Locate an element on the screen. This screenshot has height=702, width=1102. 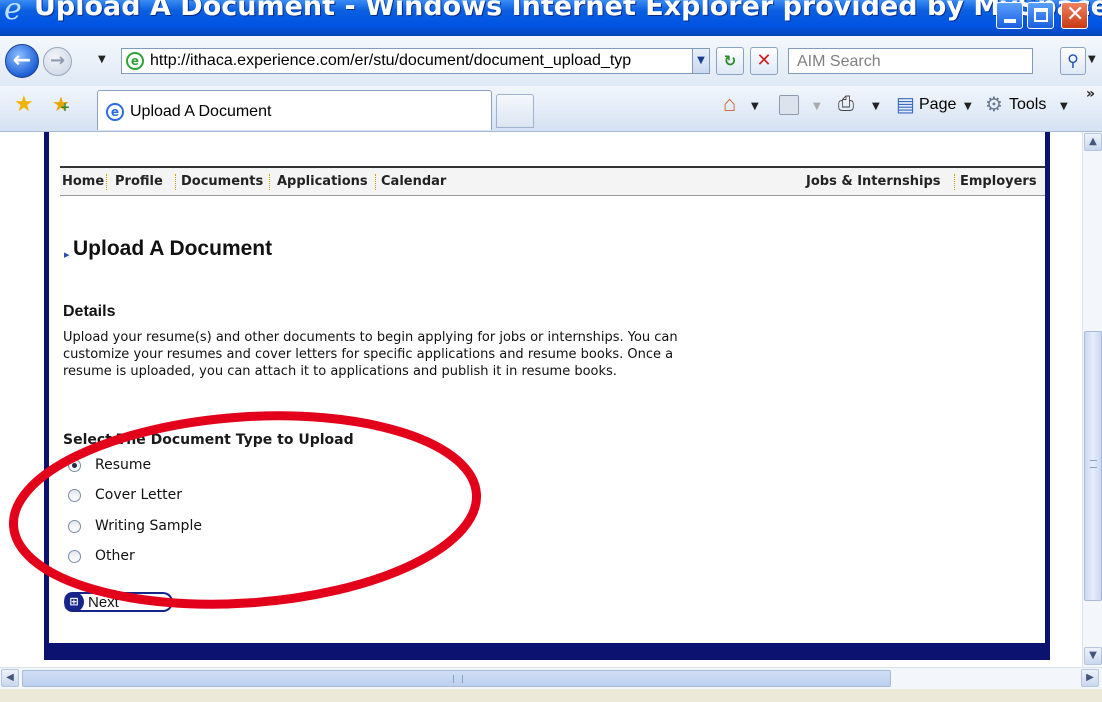
maximize-button is located at coordinates (1040, 15).